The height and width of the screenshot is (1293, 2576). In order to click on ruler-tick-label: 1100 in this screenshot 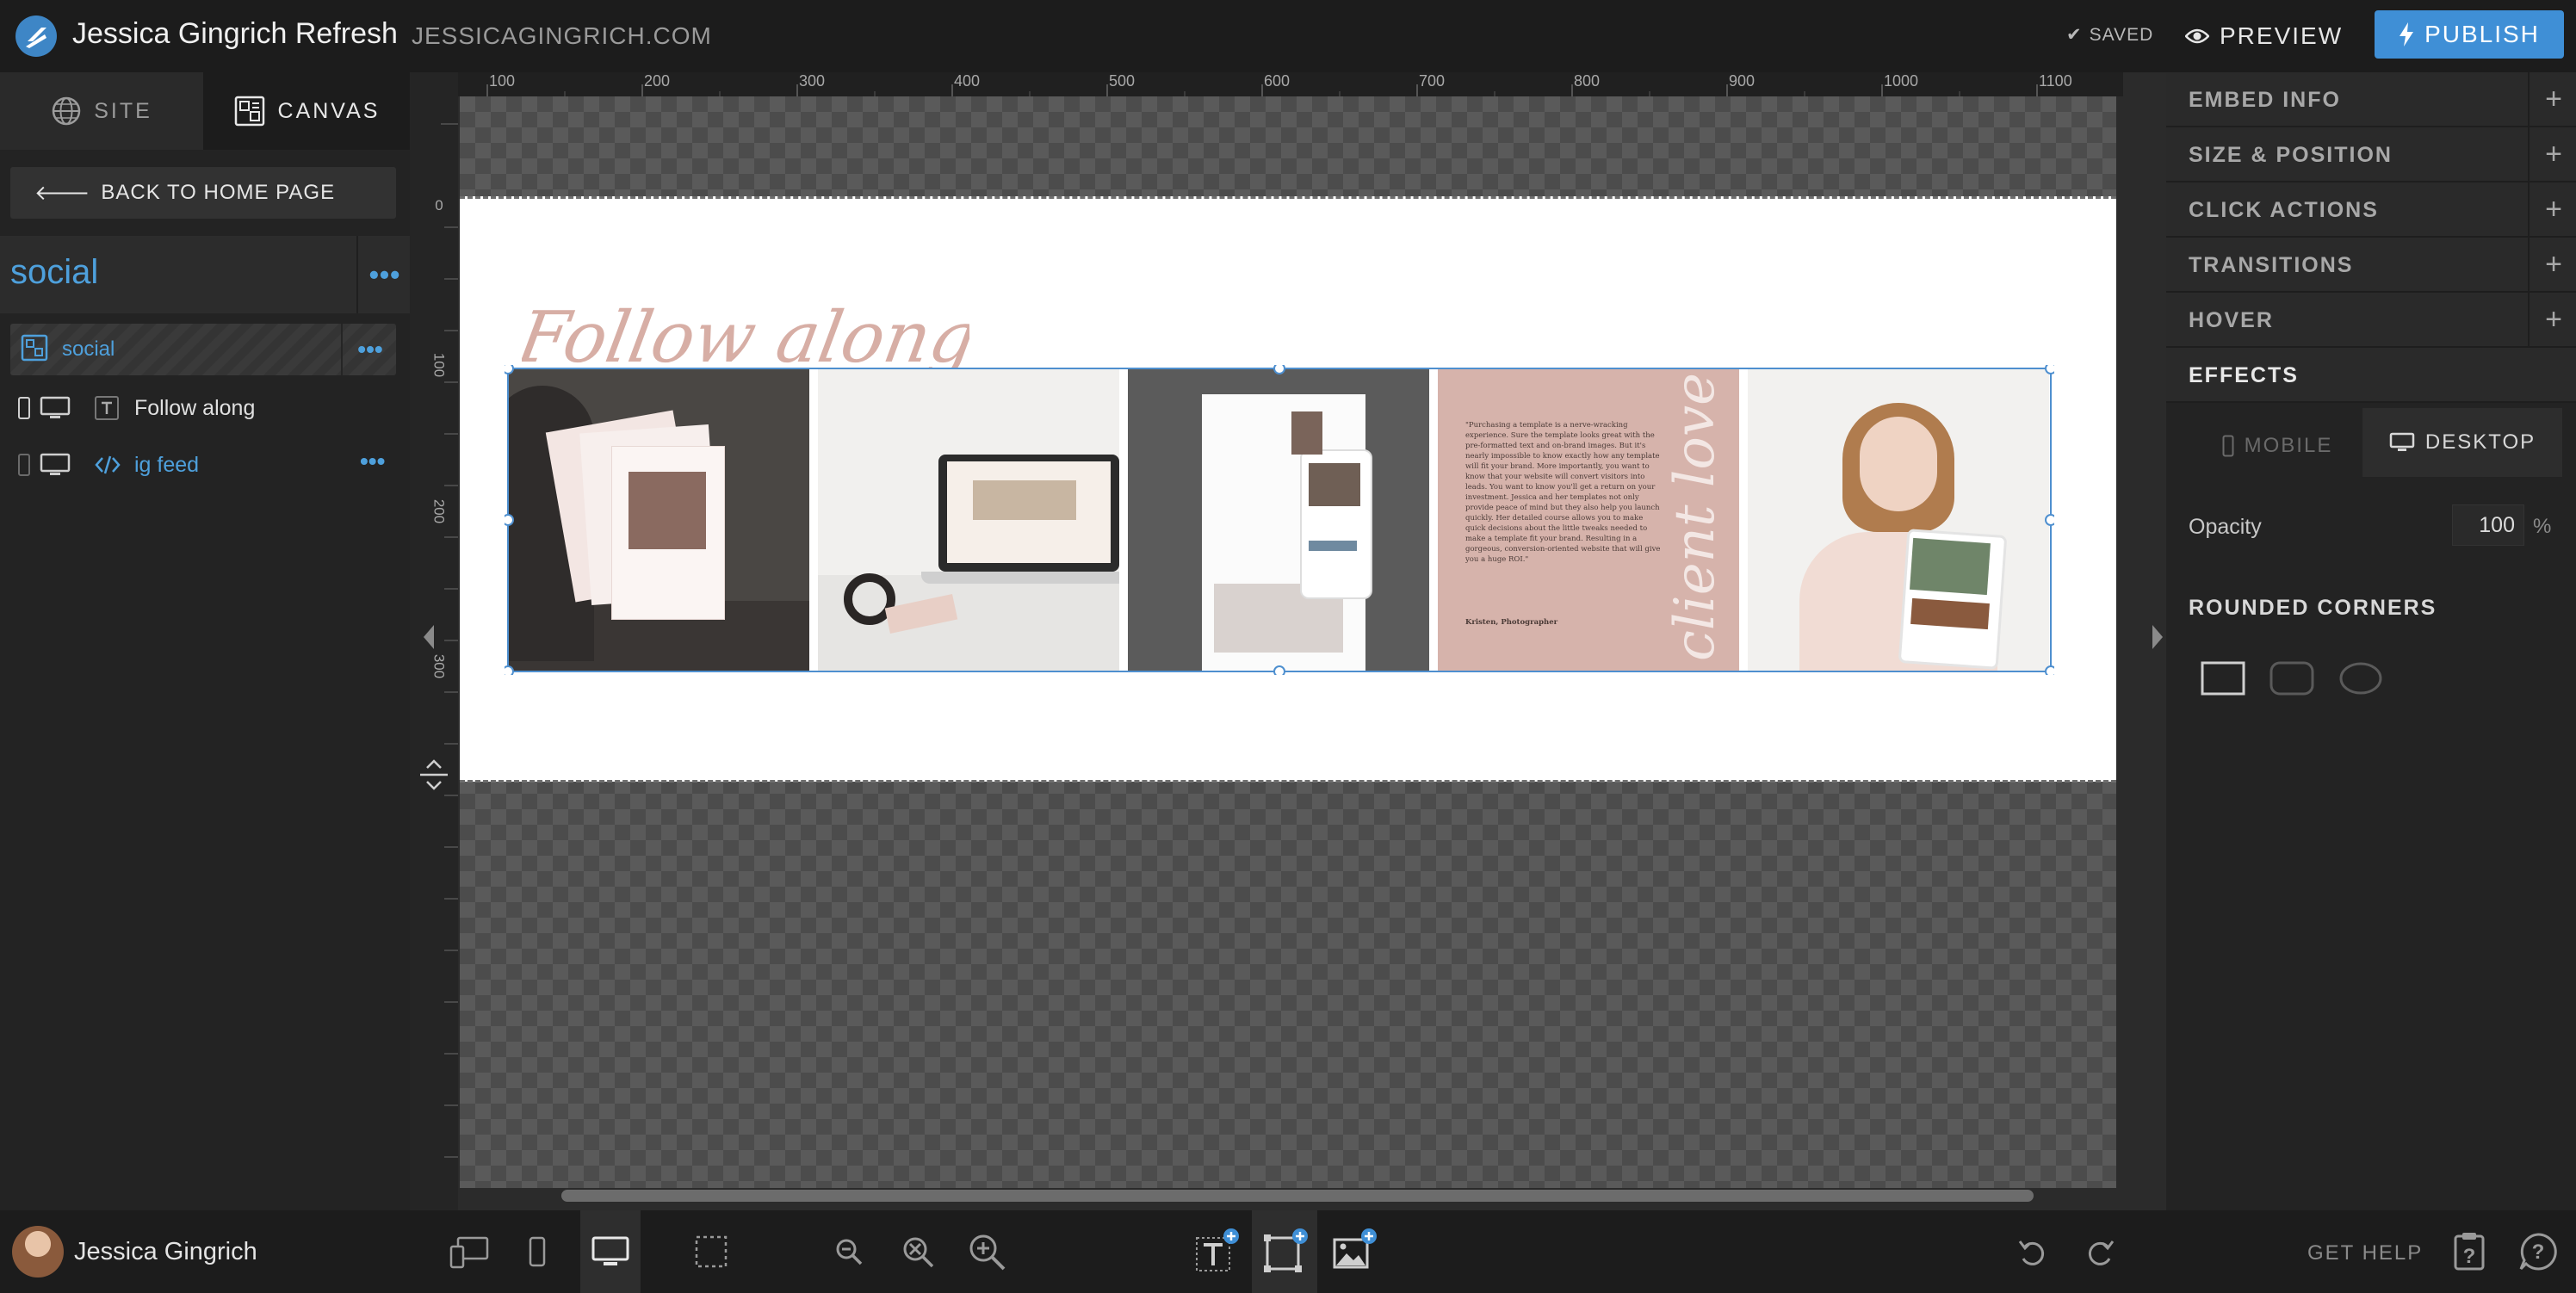, I will do `click(2055, 81)`.